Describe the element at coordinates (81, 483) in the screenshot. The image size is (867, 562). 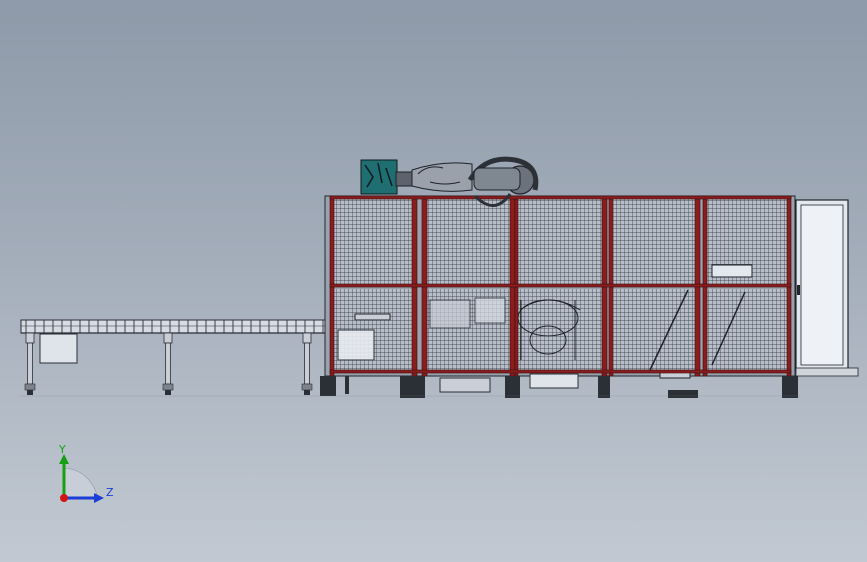
I see `triad-xz-plane` at that location.